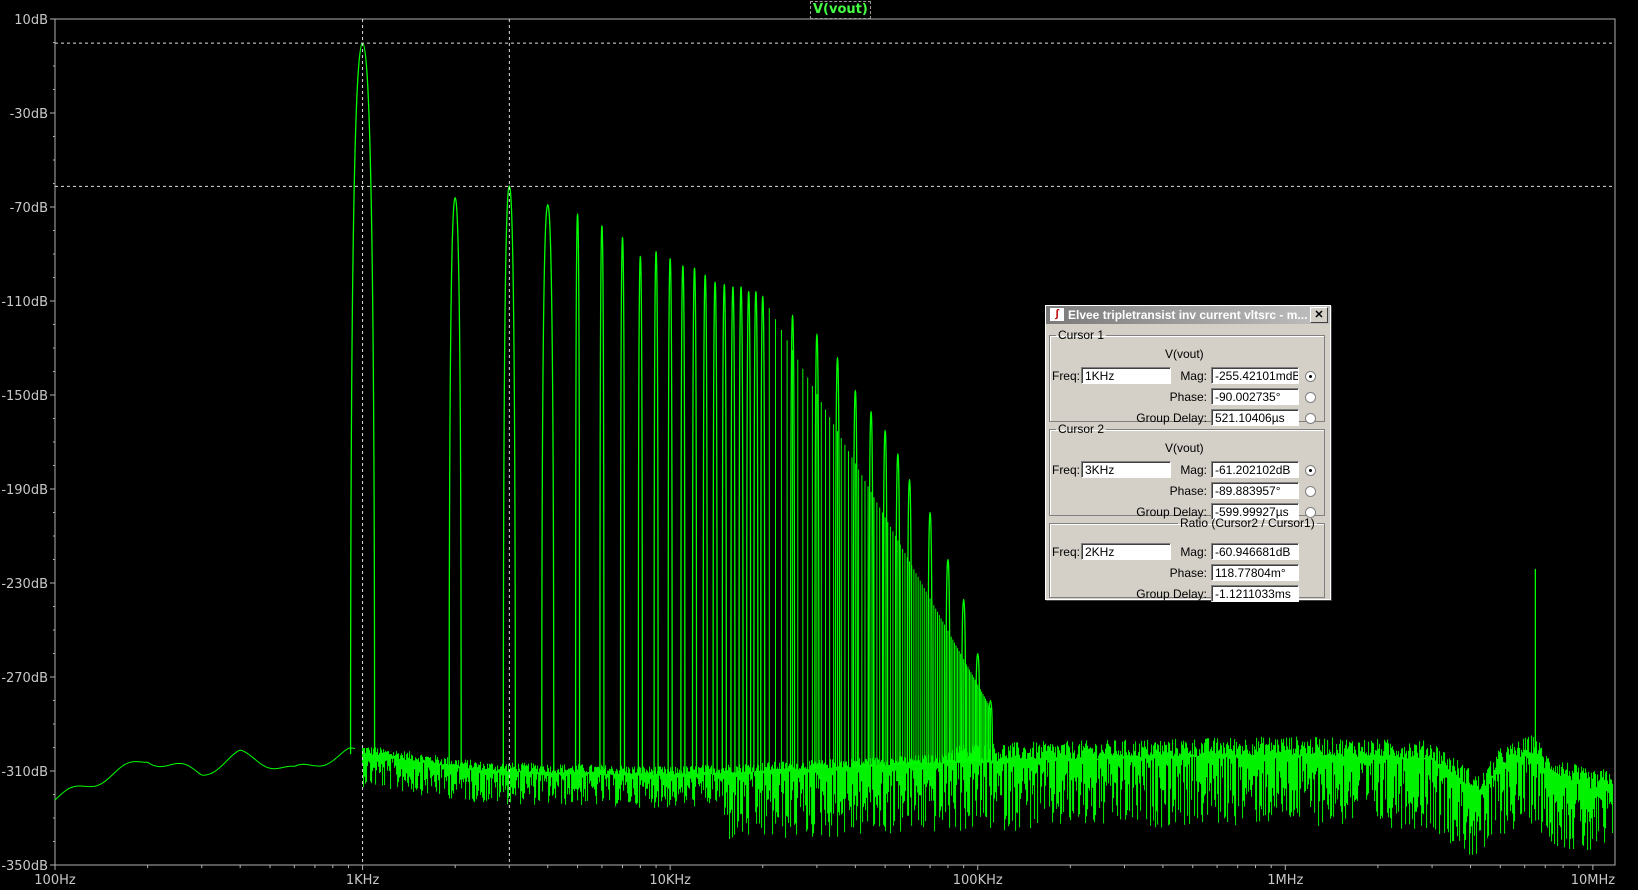  I want to click on cursor1-phase-field: -90.002735°, so click(1255, 396).